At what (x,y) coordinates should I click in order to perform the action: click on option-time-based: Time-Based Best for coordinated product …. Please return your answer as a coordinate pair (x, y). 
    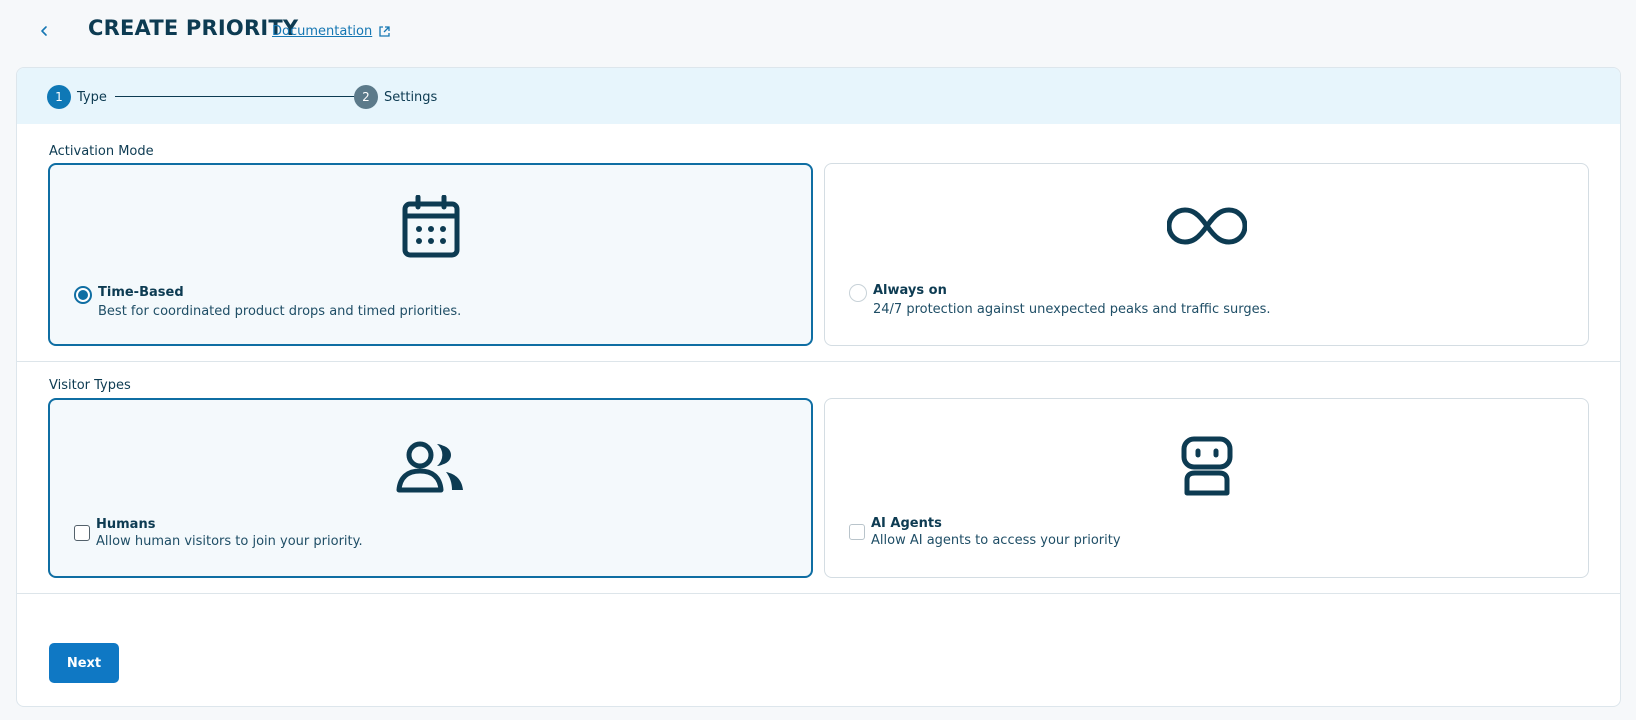
    Looking at the image, I should click on (430, 254).